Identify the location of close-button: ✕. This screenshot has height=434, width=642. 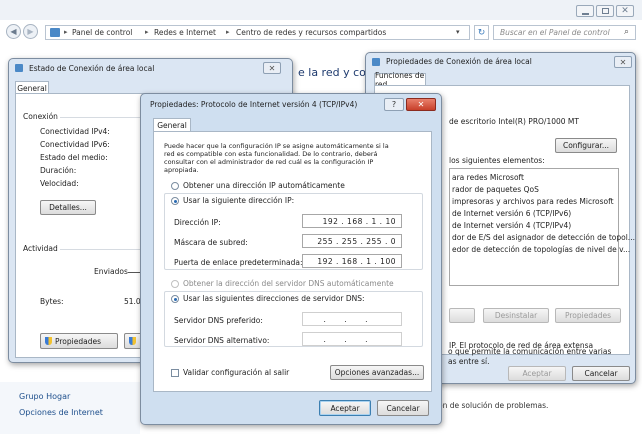
(625, 11).